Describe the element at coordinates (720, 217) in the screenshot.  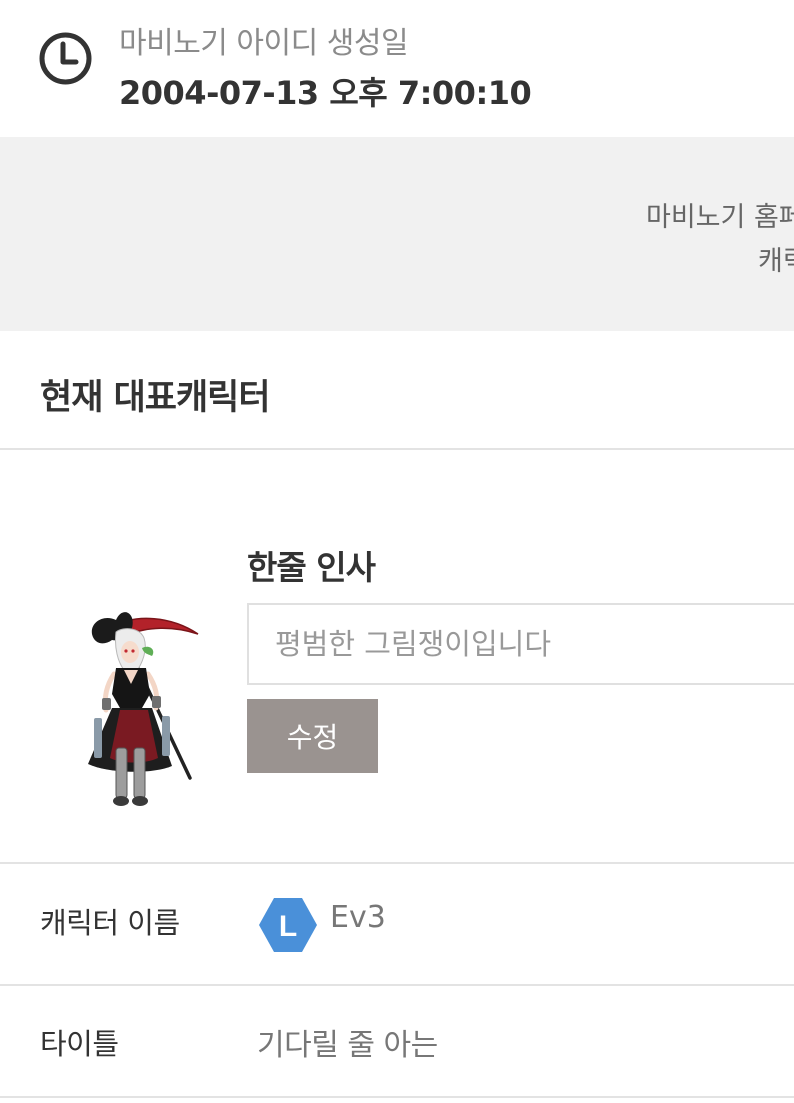
I see `notice-text-line-1: 마비노기 홈페` at that location.